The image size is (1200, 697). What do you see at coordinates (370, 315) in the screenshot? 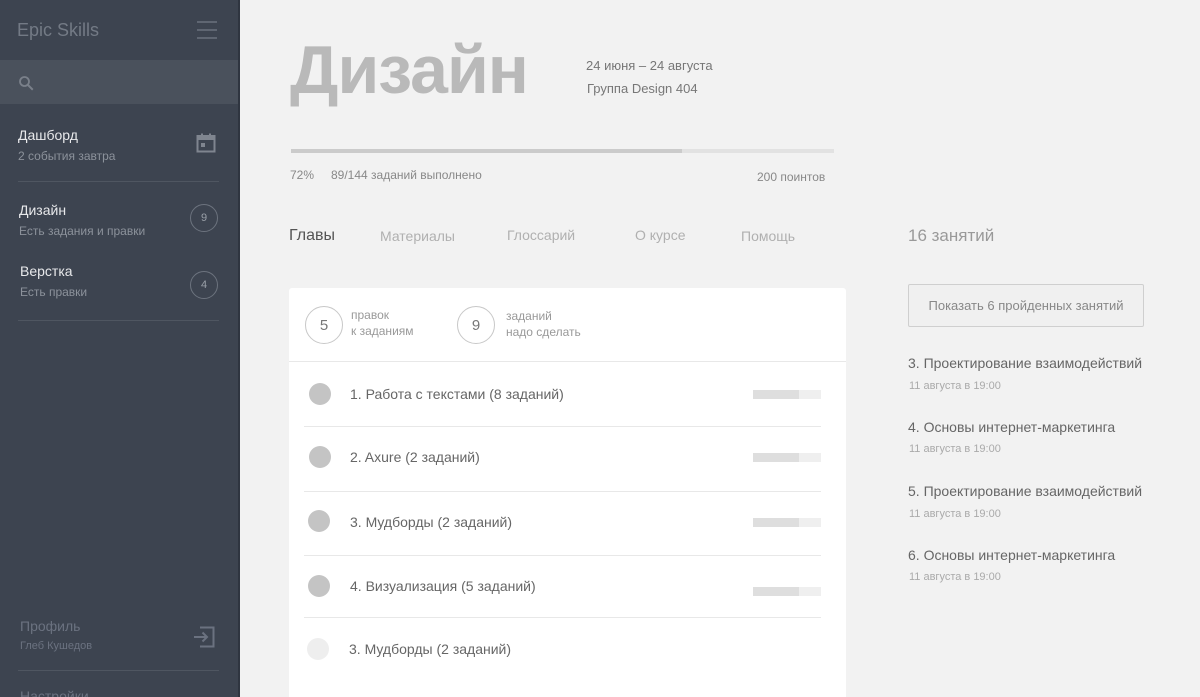
I see `stat-label: правок` at bounding box center [370, 315].